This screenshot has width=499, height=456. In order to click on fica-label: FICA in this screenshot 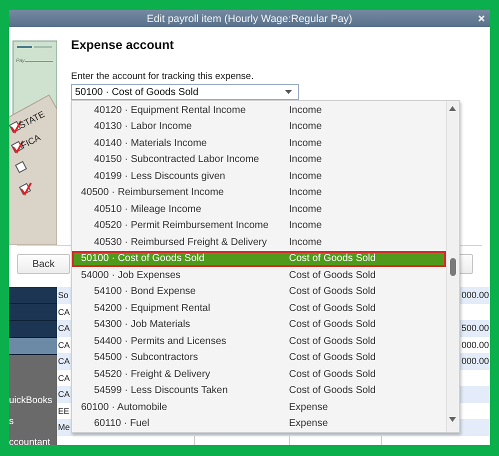, I will do `click(30, 141)`.